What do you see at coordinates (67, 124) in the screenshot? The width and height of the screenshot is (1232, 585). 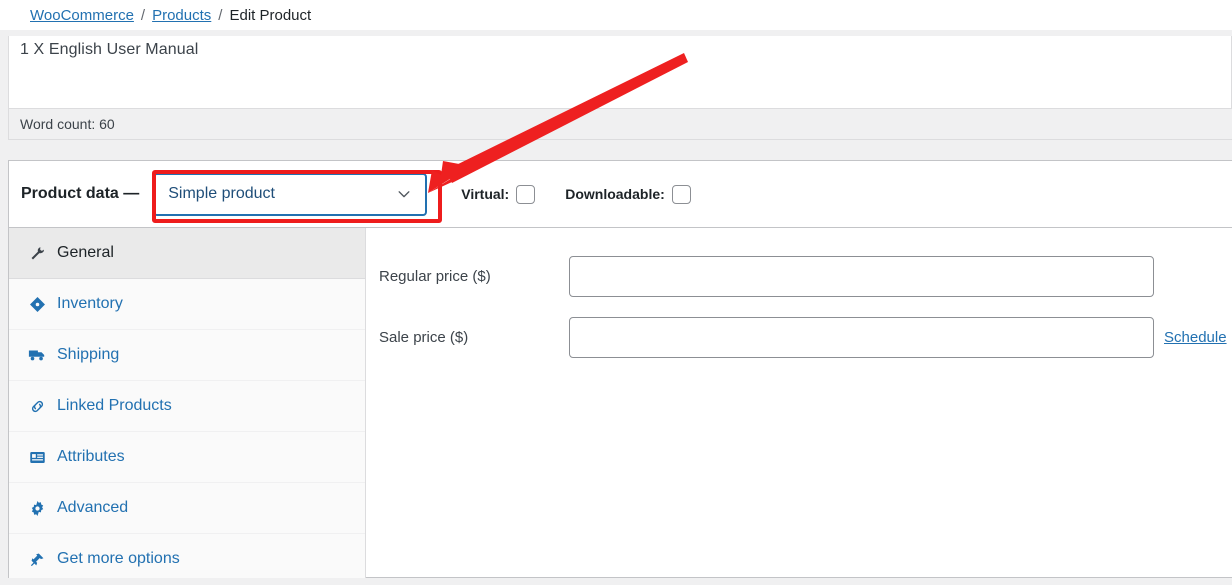 I see `word-count-label: Word count: 60` at bounding box center [67, 124].